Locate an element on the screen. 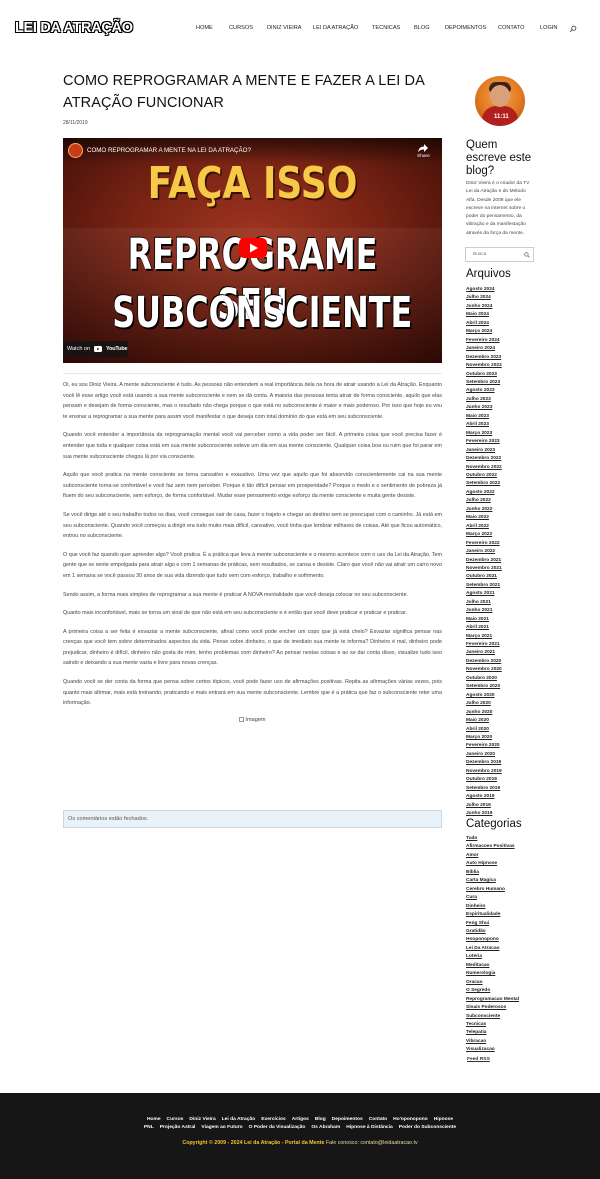  footer-link: Hipnose is located at coordinates (443, 1119).